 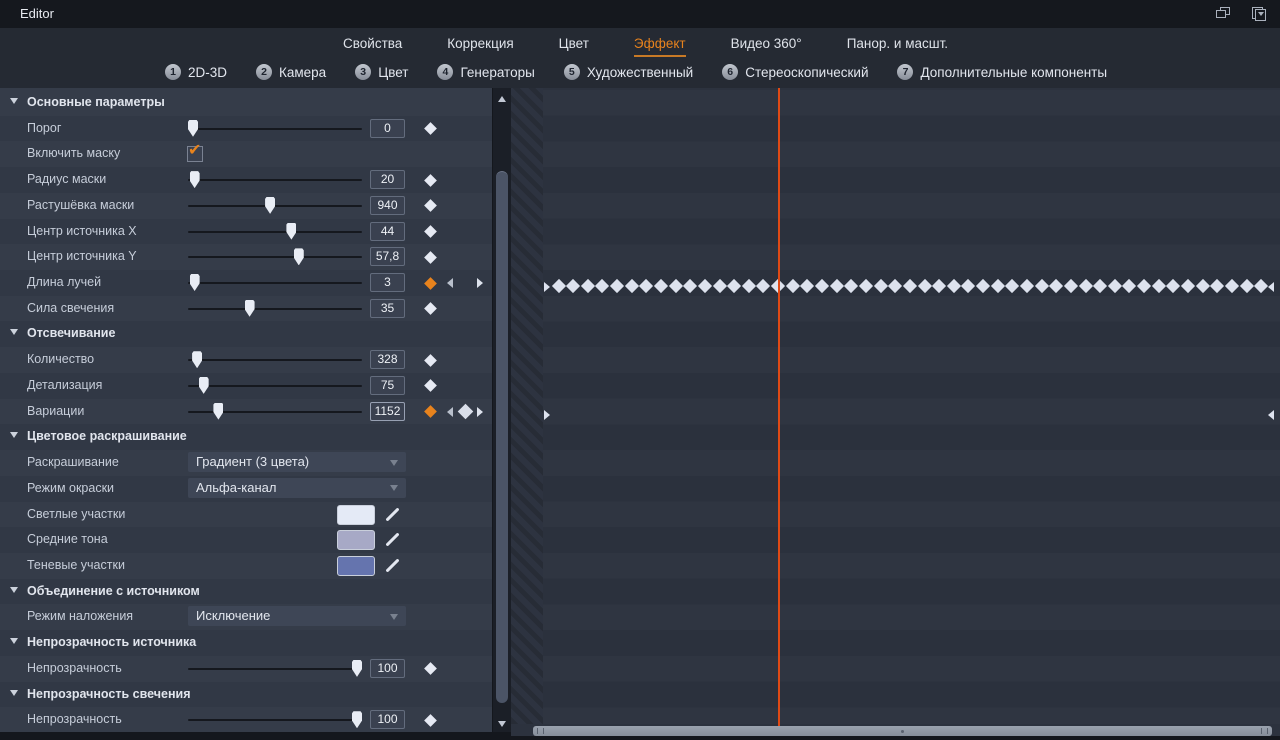 I want to click on mask-feather-value-input: 940, so click(x=387, y=205).